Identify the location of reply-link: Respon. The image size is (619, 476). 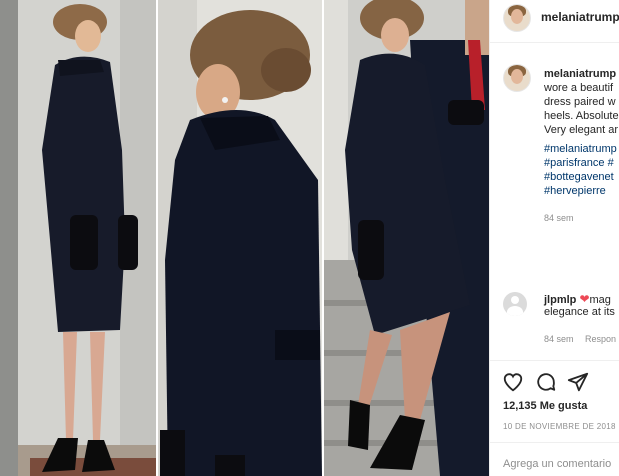
(600, 339).